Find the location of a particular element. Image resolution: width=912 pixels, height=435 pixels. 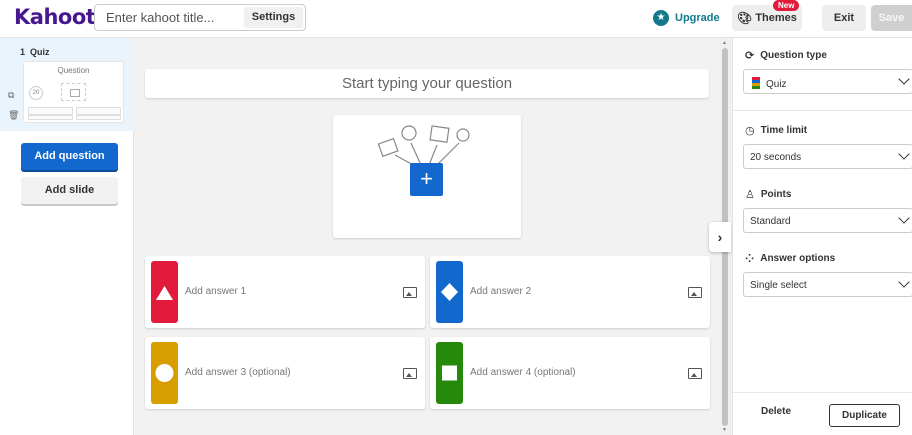

delete-button: Delete is located at coordinates (776, 411).